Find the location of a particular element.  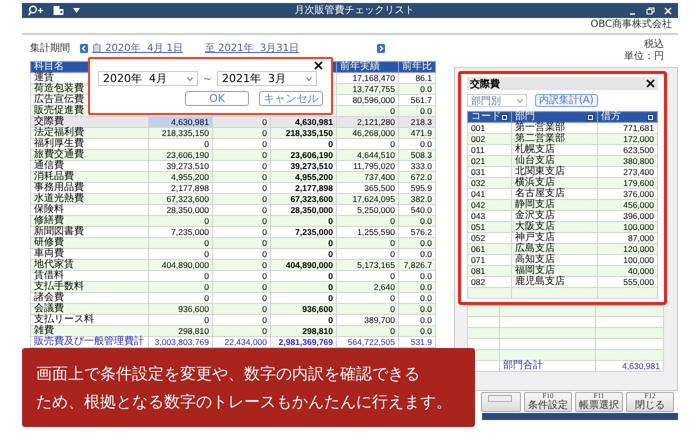

table-cell: 仙台支店 is located at coordinates (555, 161).